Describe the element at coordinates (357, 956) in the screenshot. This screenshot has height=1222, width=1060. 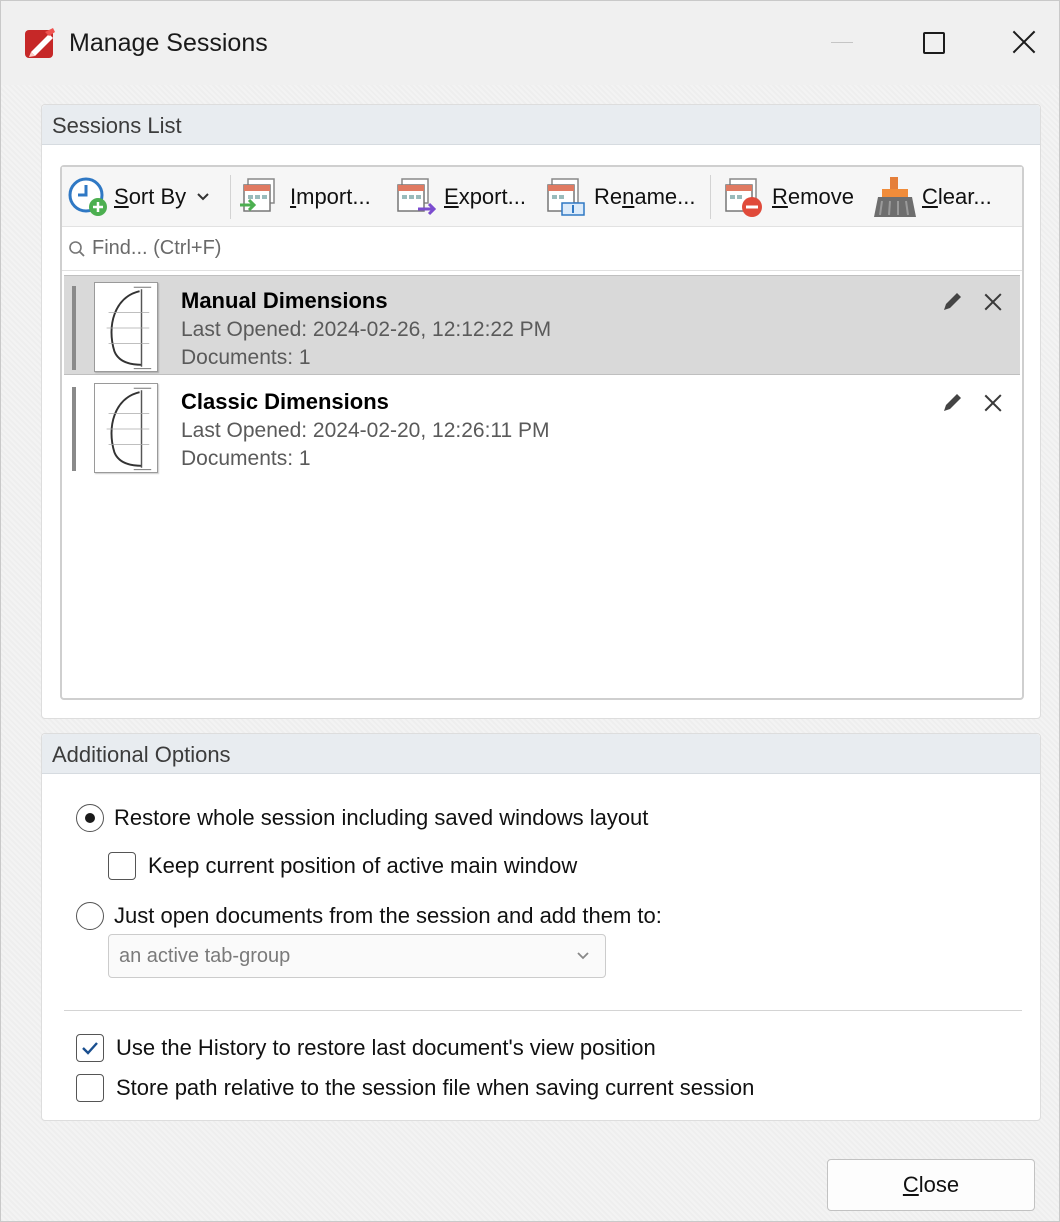
I see `target-tab-group-select: an active tab-group` at that location.